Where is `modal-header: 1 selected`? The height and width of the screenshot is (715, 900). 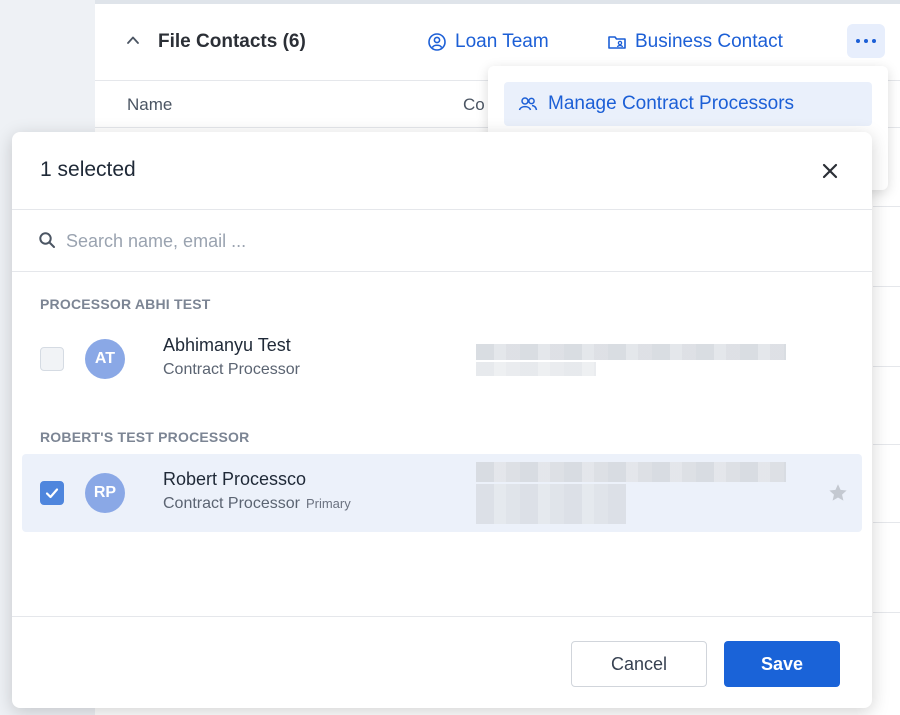 modal-header: 1 selected is located at coordinates (442, 171).